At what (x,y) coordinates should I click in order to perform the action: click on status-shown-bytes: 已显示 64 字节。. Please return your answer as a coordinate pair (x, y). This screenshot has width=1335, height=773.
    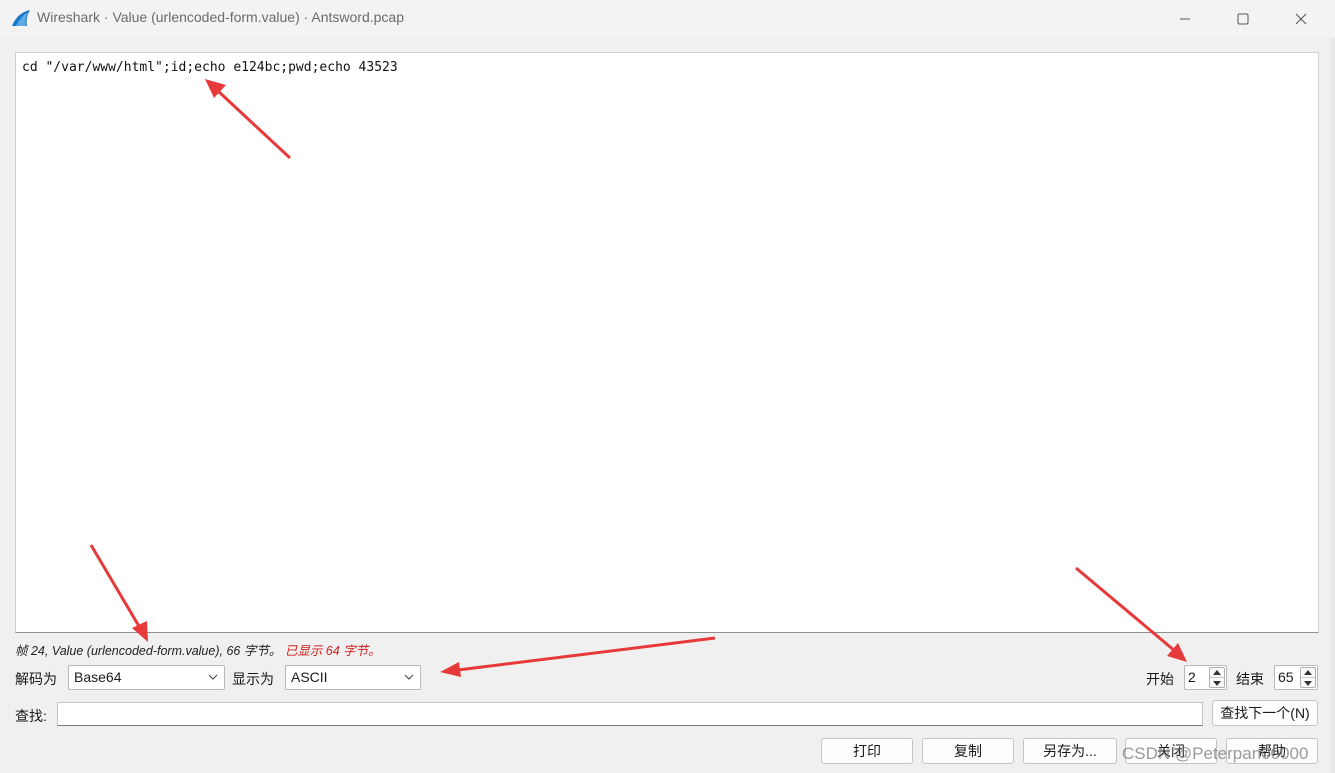
    Looking at the image, I should click on (332, 651).